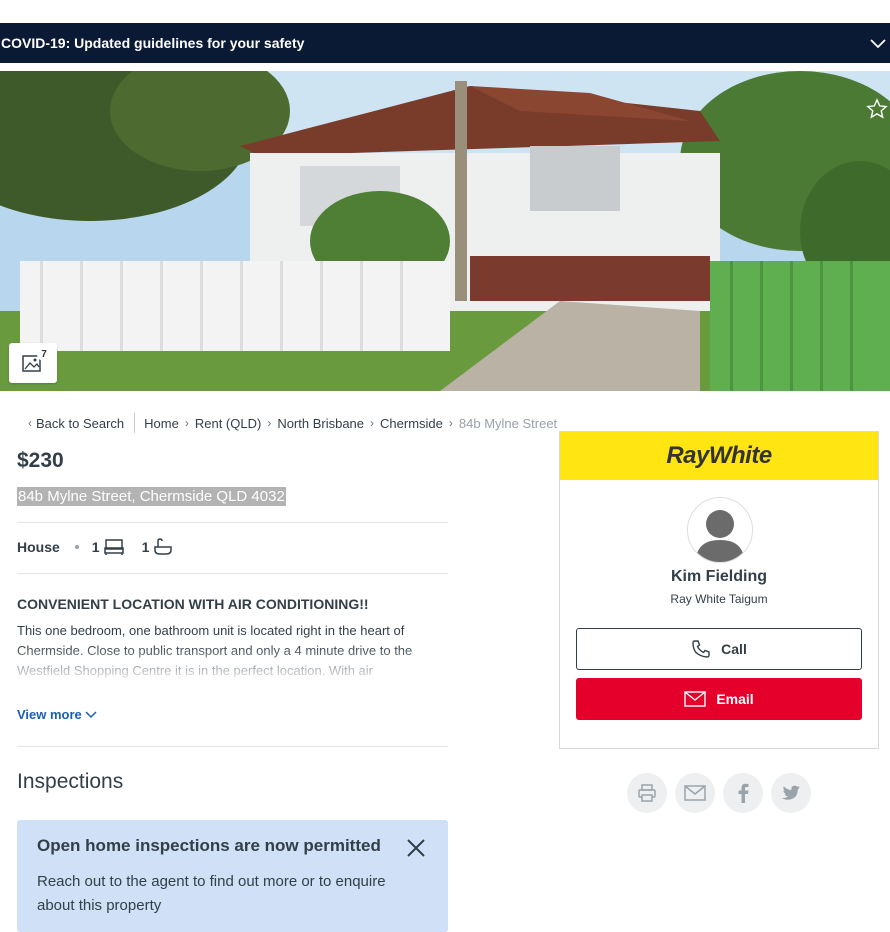  I want to click on photo-count-badge: 7, so click(44, 354).